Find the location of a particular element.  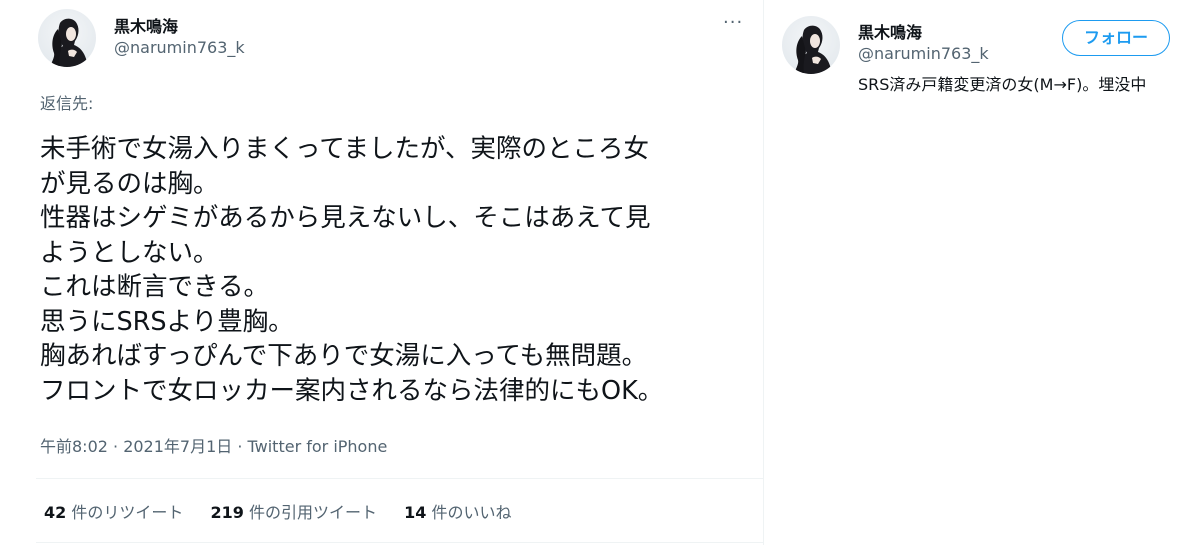

replying-to-label: 返信先: is located at coordinates (67, 103).